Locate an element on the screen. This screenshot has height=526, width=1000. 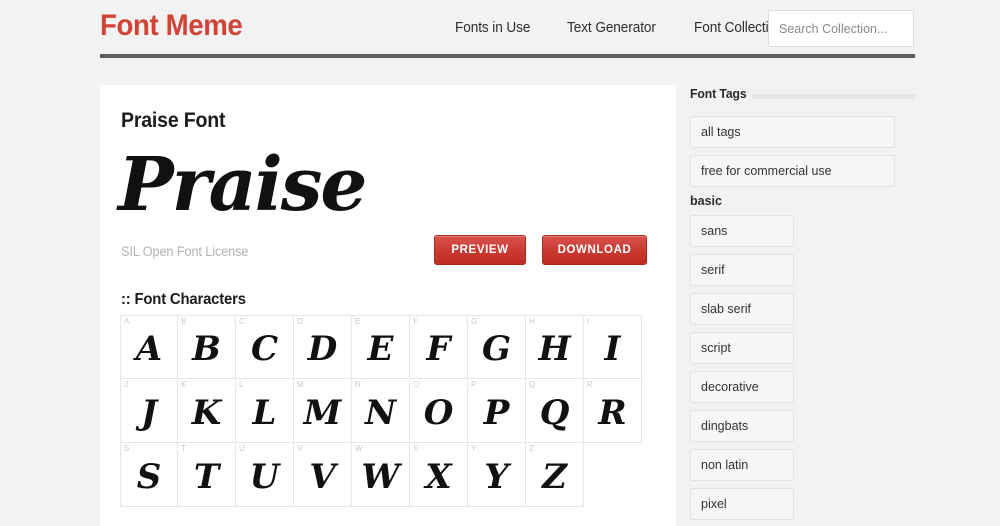
char-cell-label: W is located at coordinates (359, 448).